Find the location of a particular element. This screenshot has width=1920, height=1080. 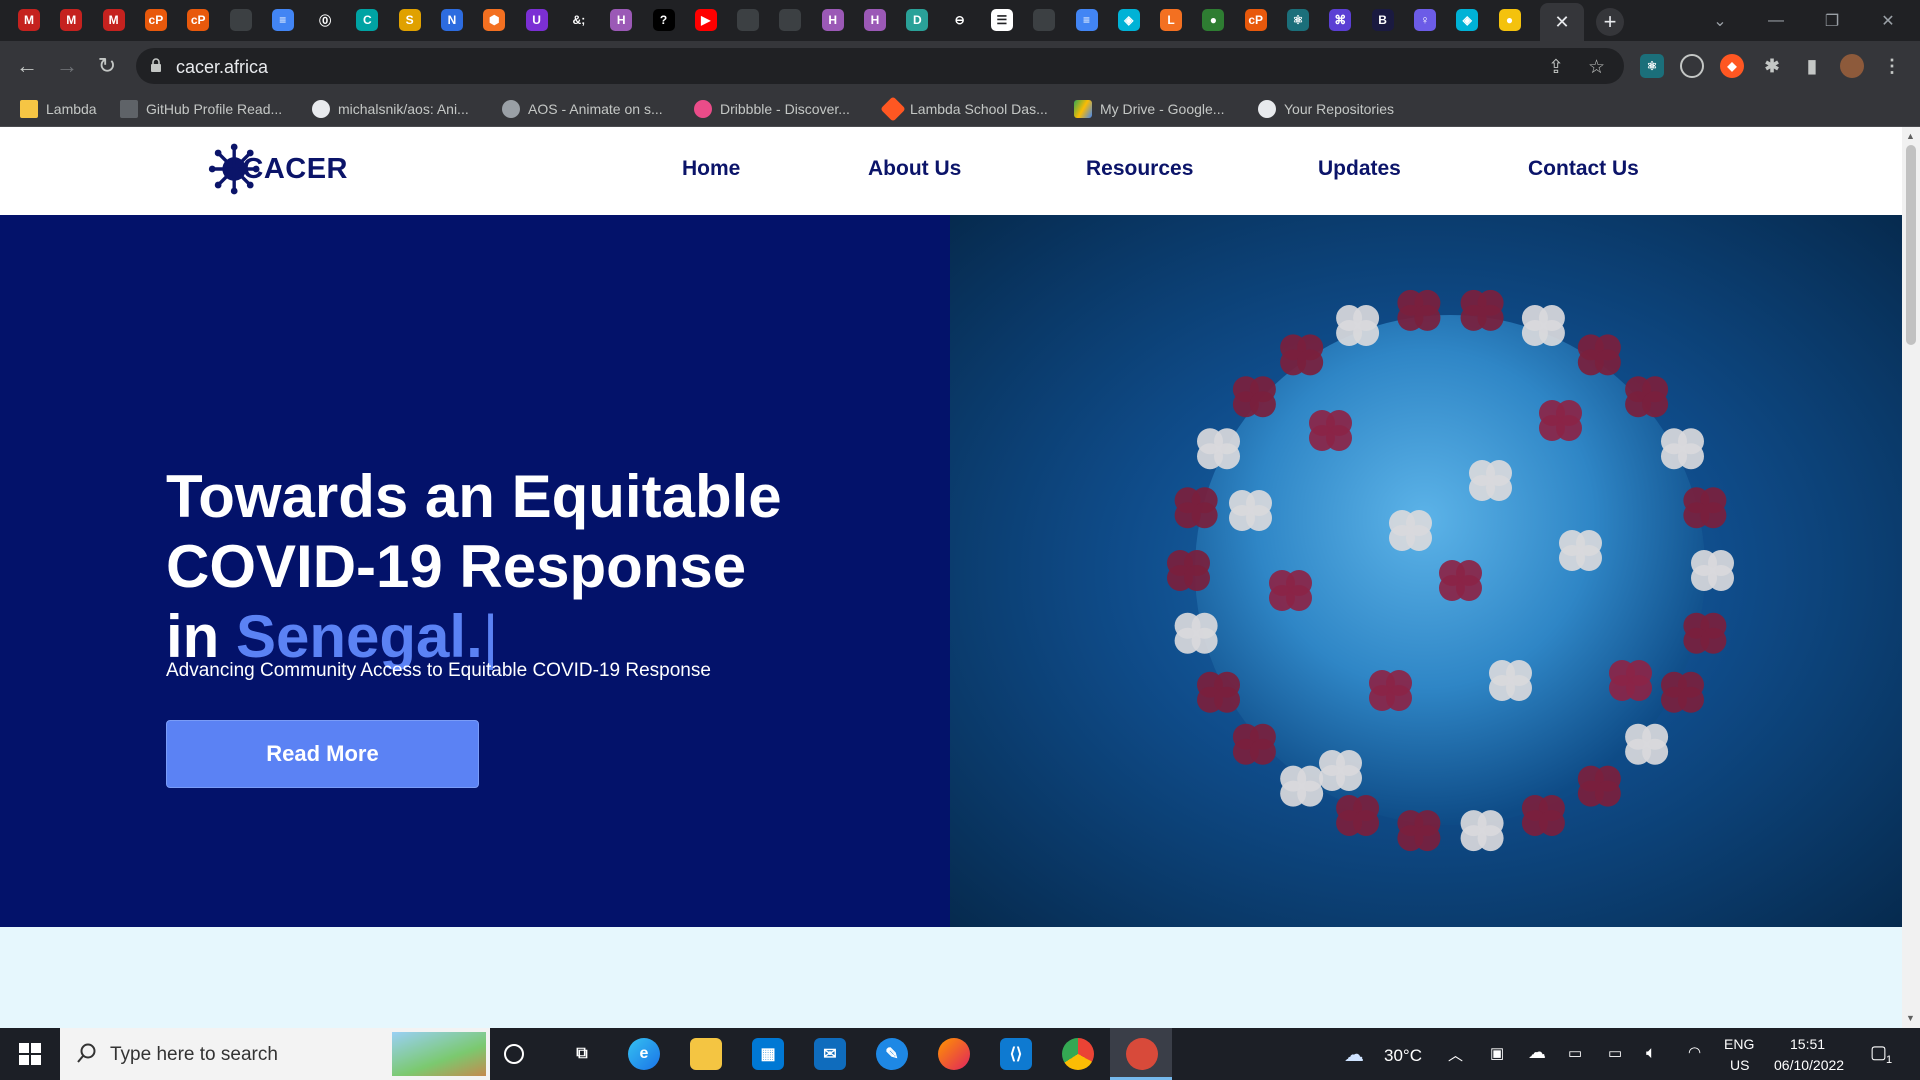

browser-tab: C is located at coordinates (367, 20).